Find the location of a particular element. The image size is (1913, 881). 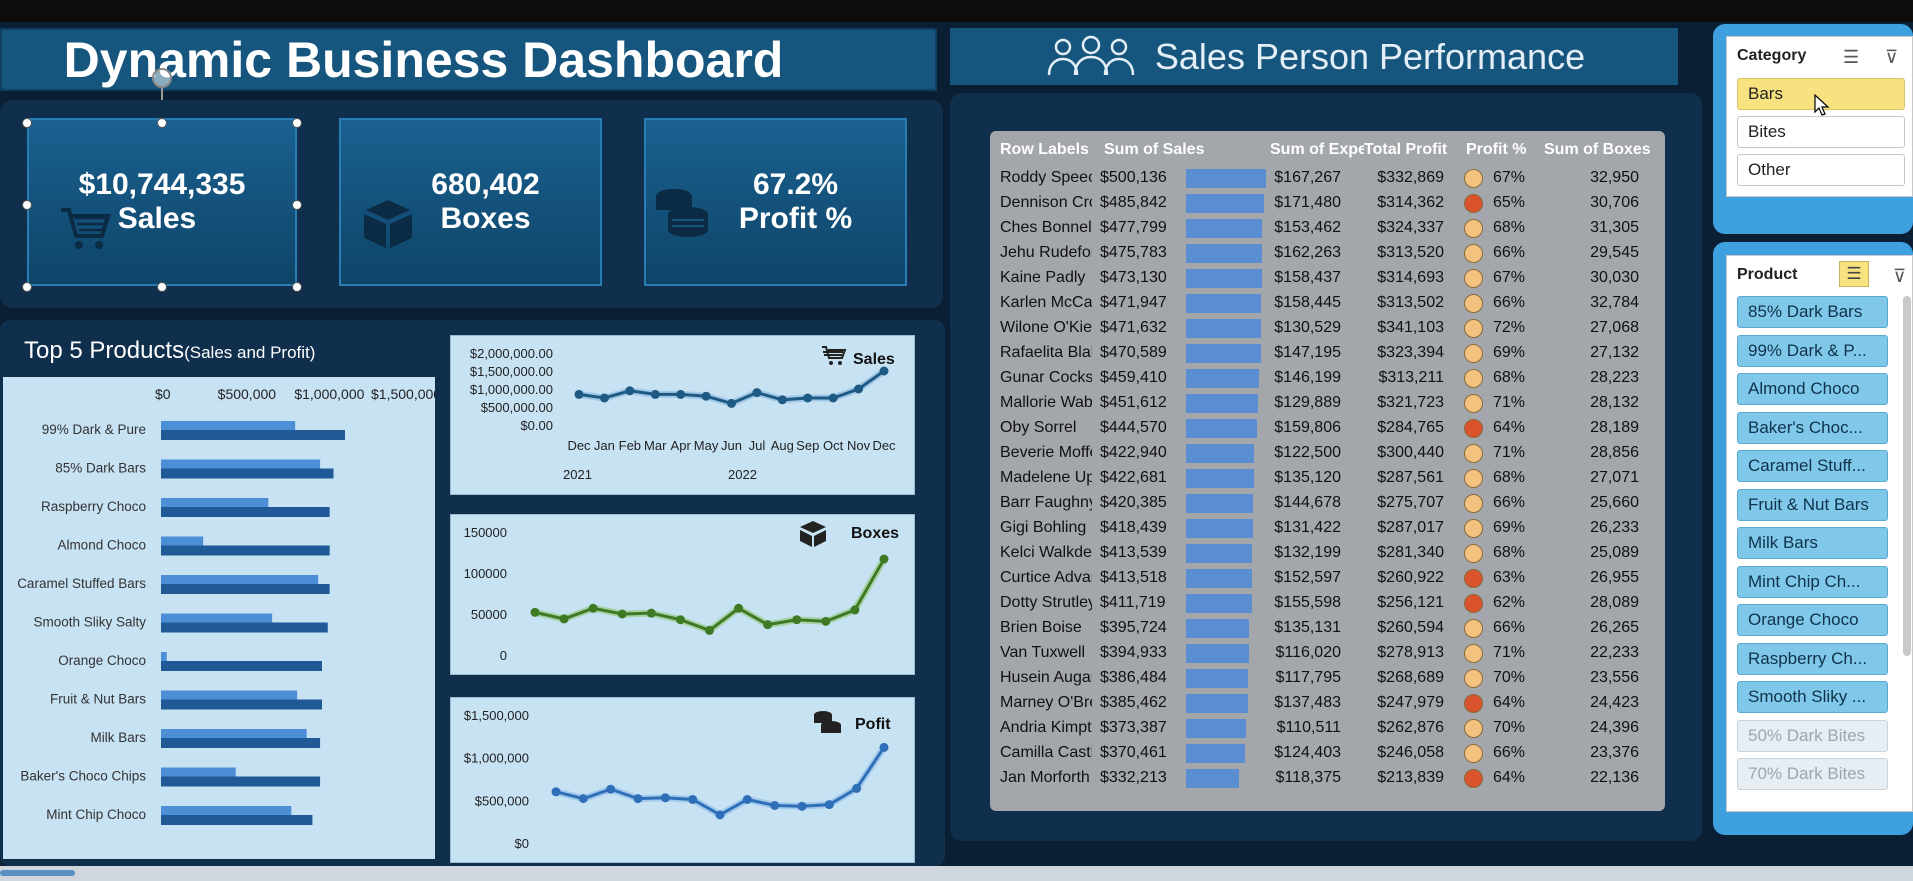

sales-cell: $422,940 is located at coordinates (1133, 452).